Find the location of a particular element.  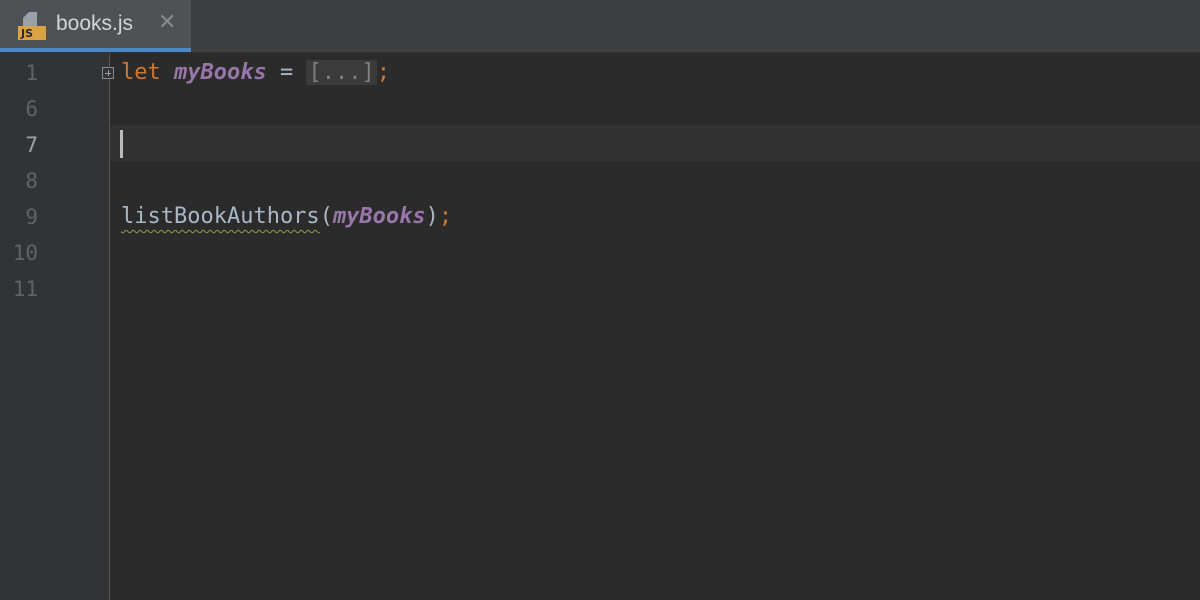

tab-title: books.js is located at coordinates (95, 23).